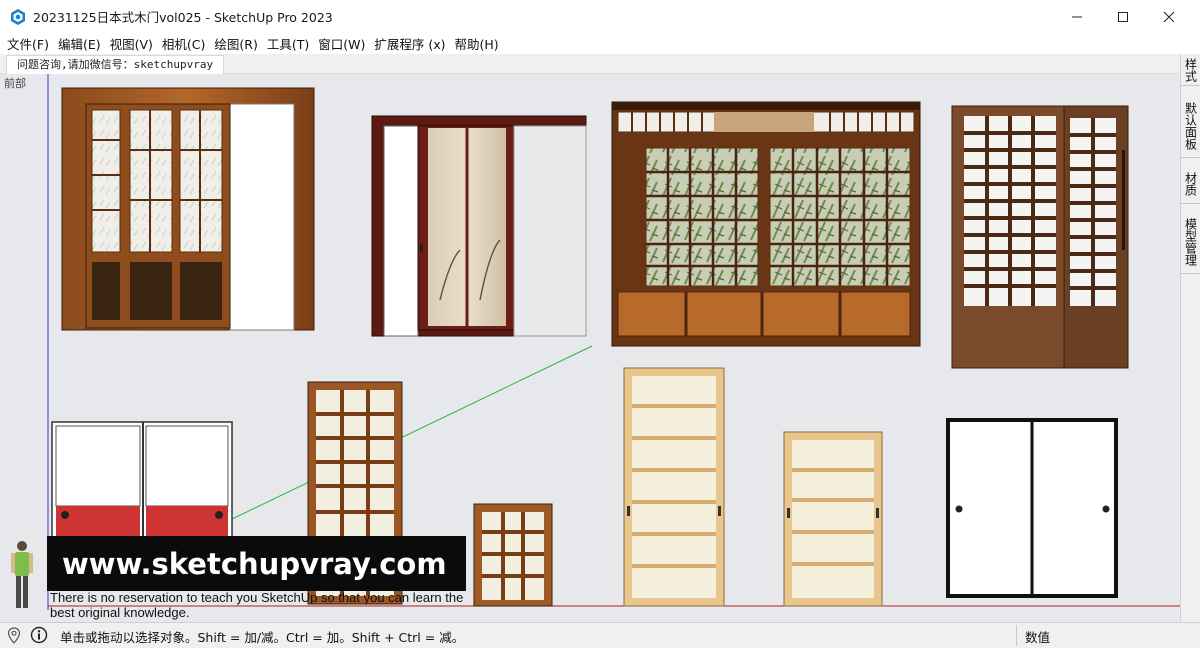  I want to click on menu-draw: 绘图(R), so click(236, 43).